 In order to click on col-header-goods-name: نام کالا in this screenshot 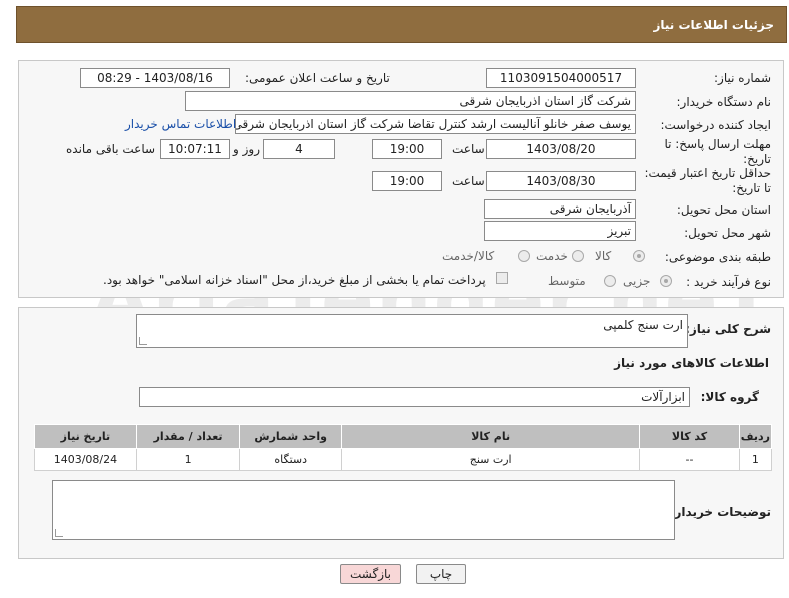, I will do `click(491, 436)`.